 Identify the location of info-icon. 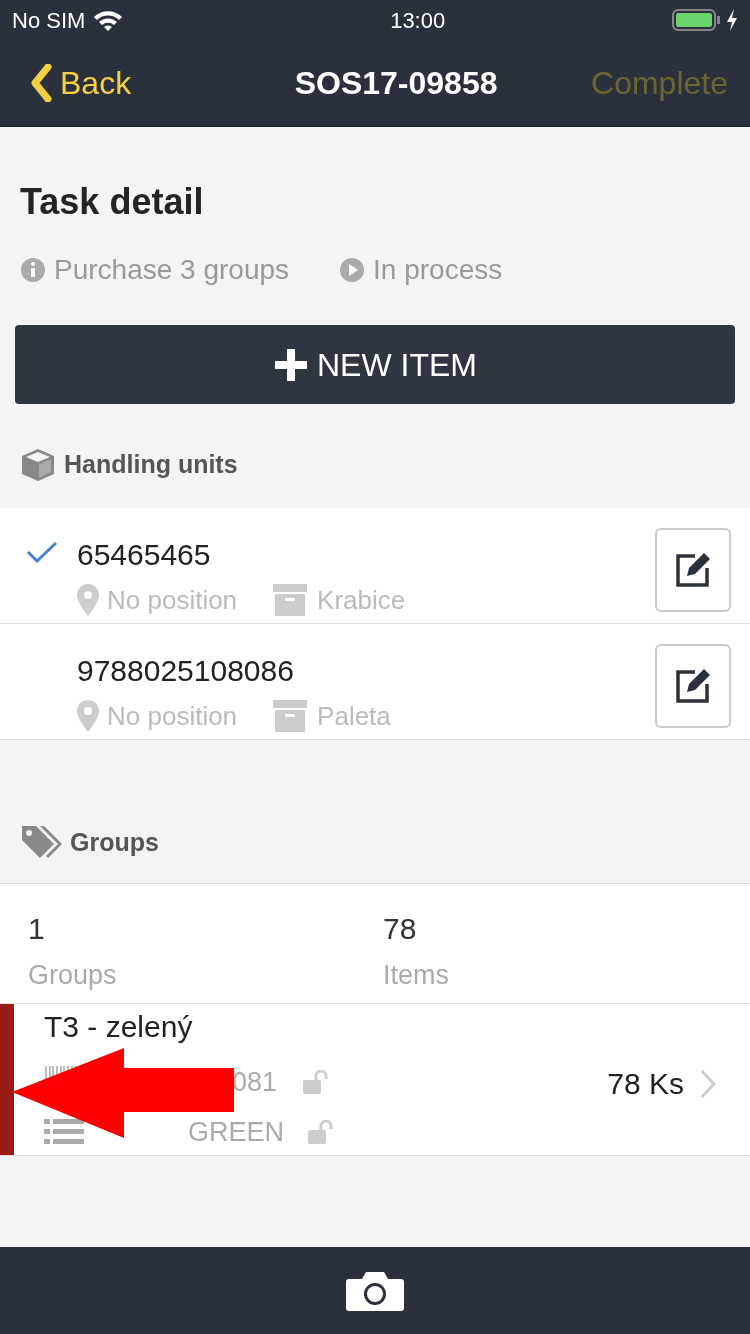
(33, 270).